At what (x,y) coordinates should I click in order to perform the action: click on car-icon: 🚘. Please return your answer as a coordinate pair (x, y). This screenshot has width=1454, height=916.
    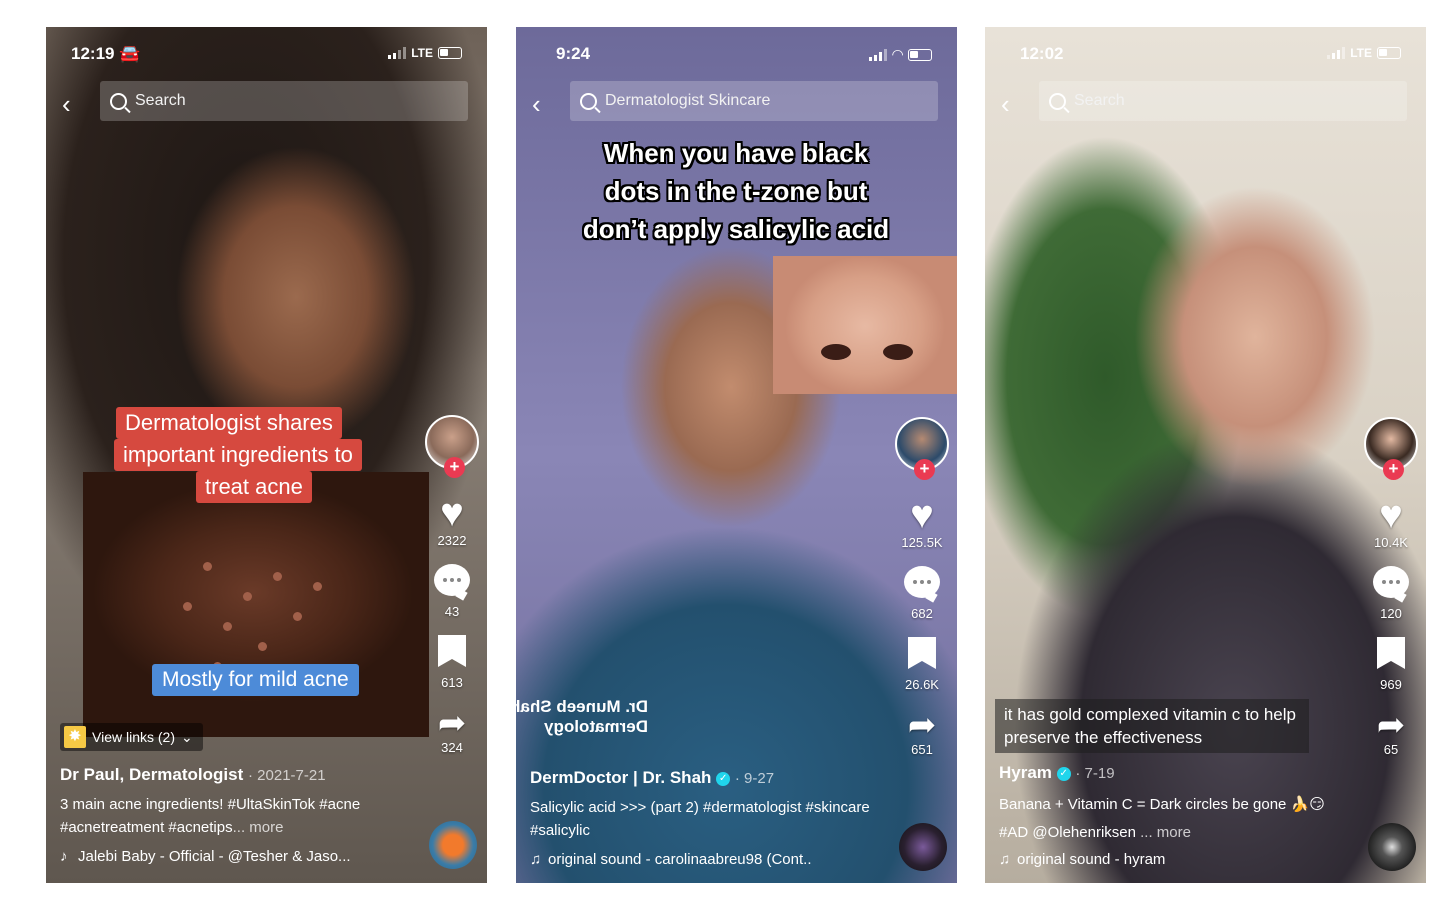
    Looking at the image, I should click on (130, 53).